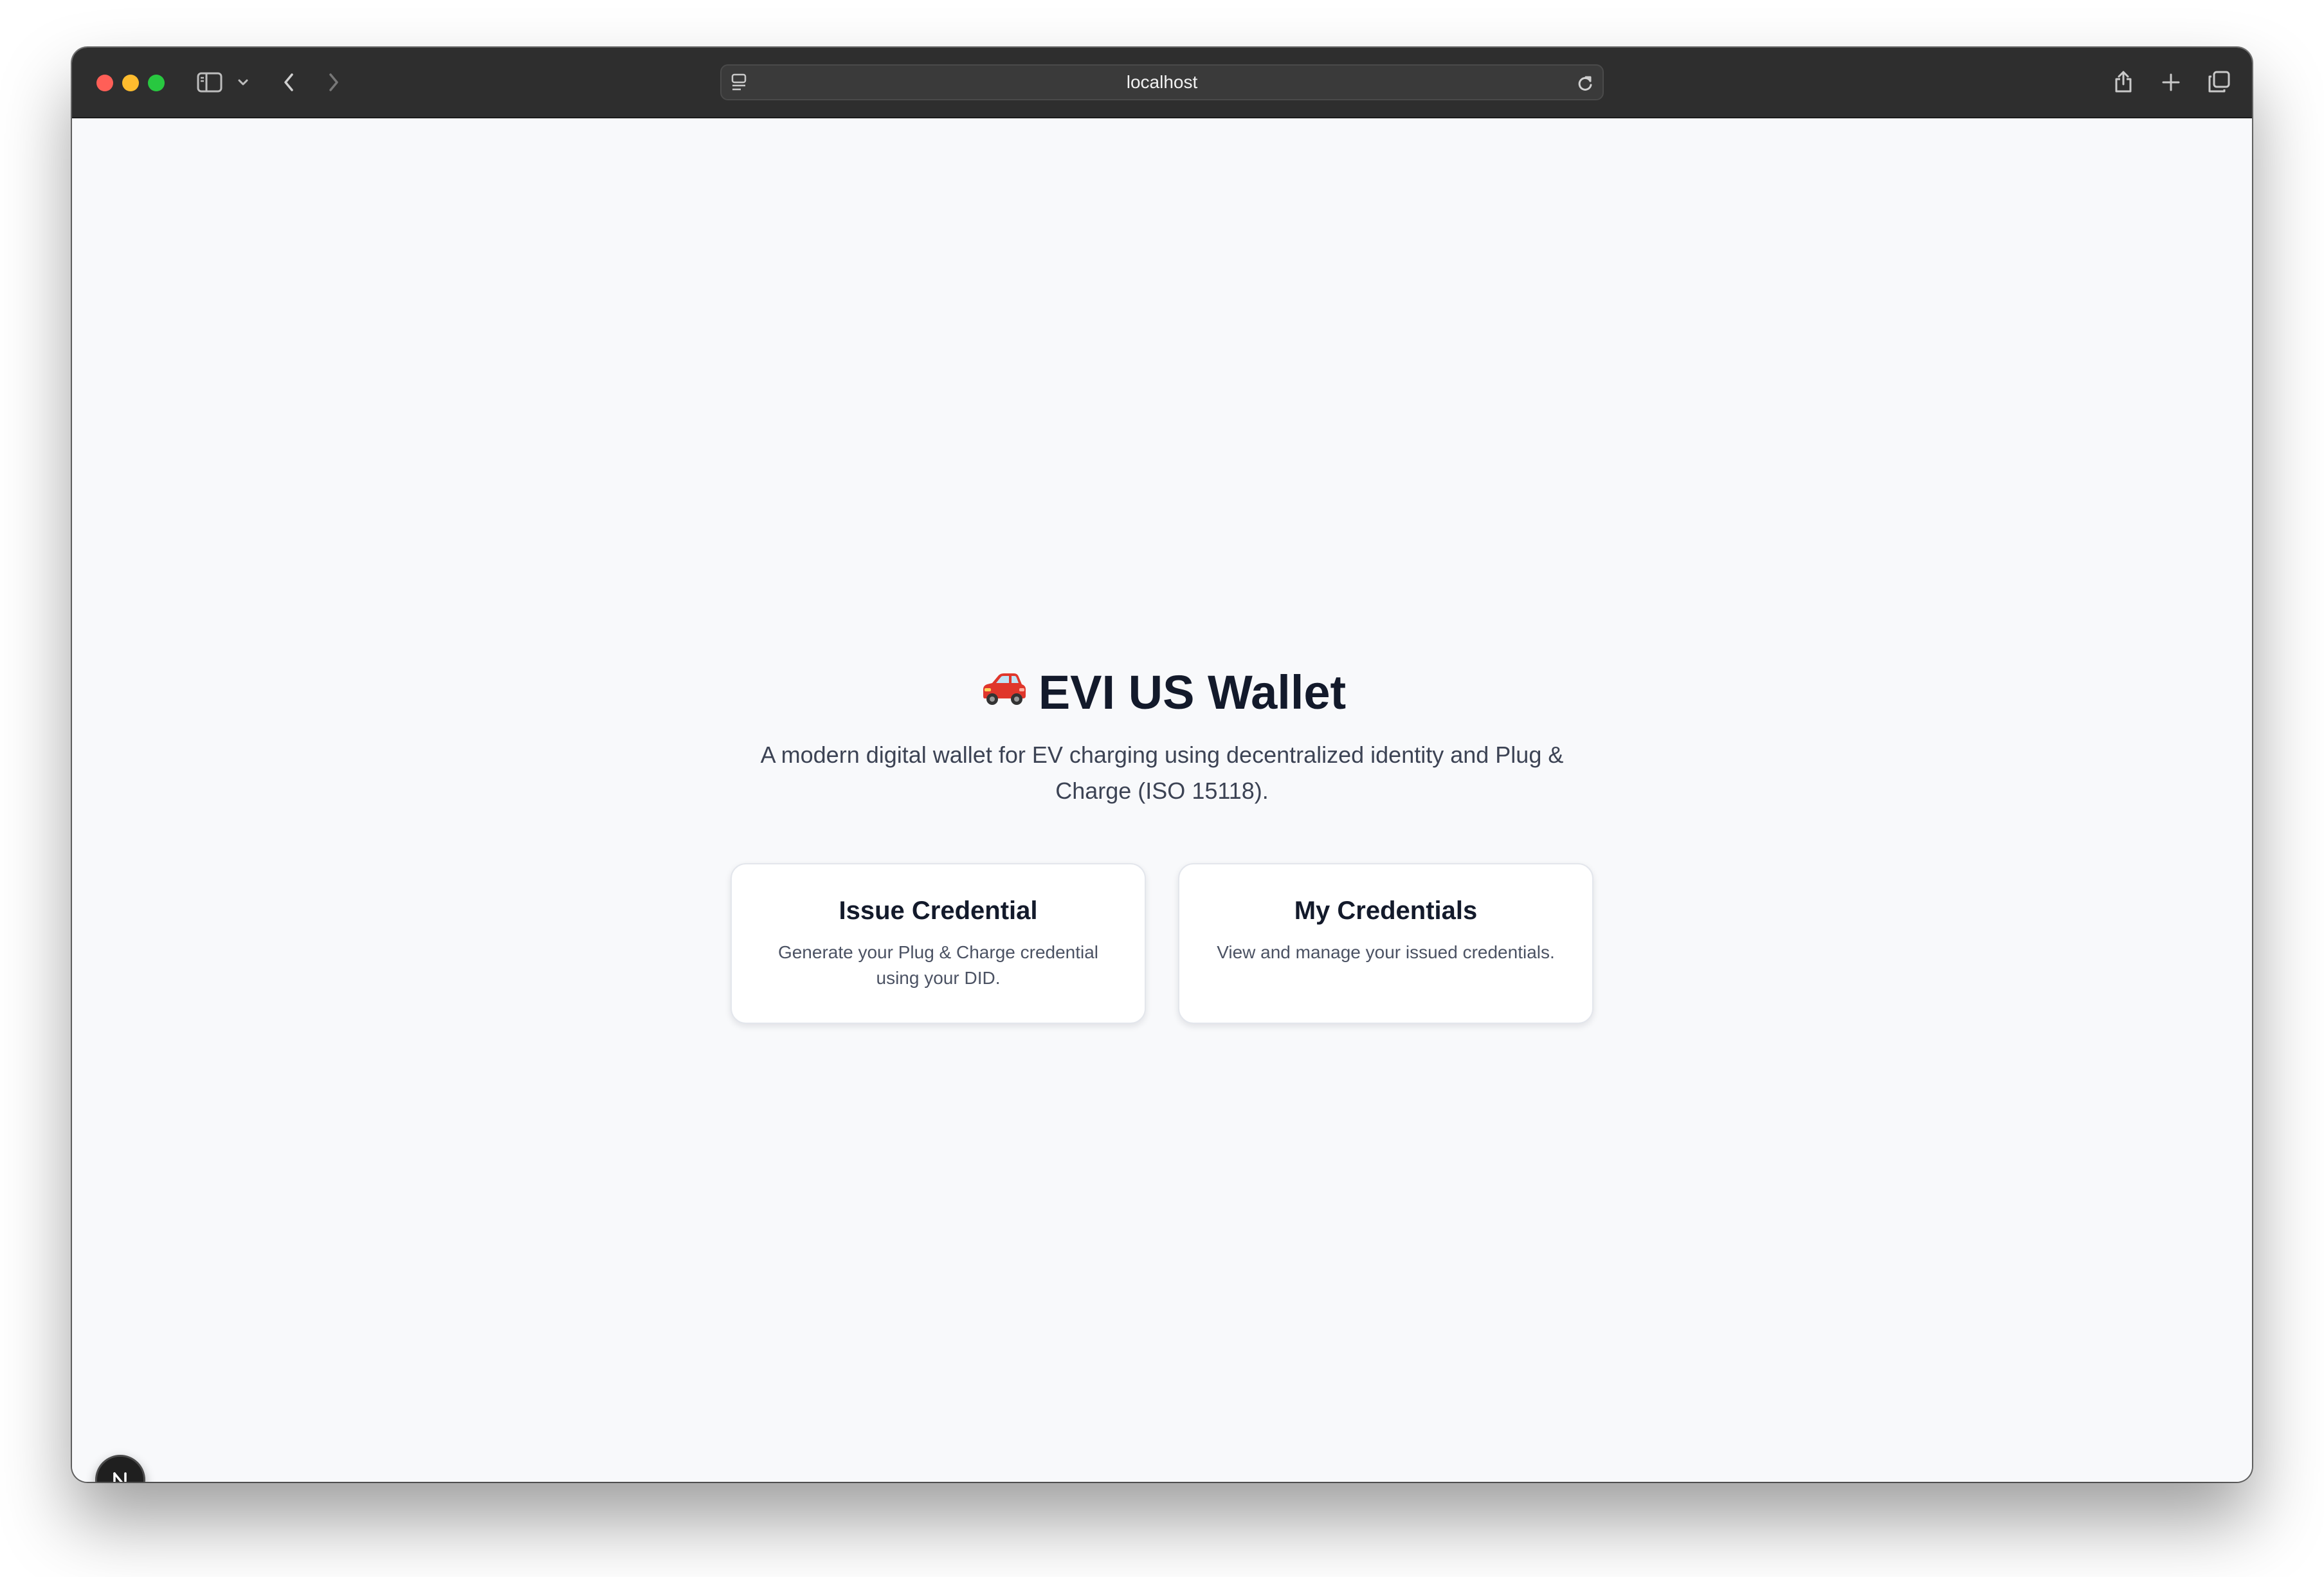 The image size is (2324, 1577). I want to click on nextjs-logo-icon, so click(120, 1477).